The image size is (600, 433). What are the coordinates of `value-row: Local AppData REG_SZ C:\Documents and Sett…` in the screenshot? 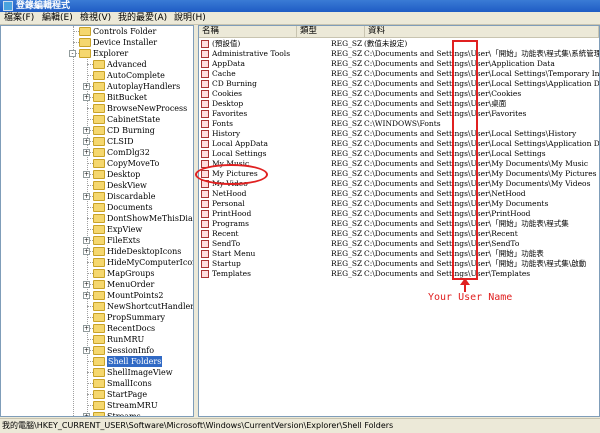 It's located at (399, 144).